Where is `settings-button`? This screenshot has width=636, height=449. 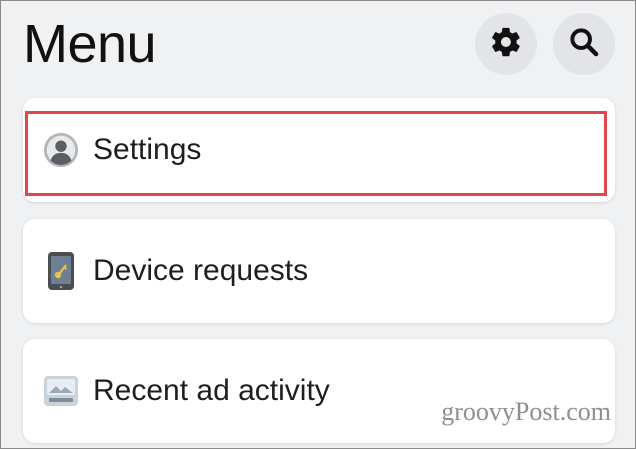 settings-button is located at coordinates (506, 44).